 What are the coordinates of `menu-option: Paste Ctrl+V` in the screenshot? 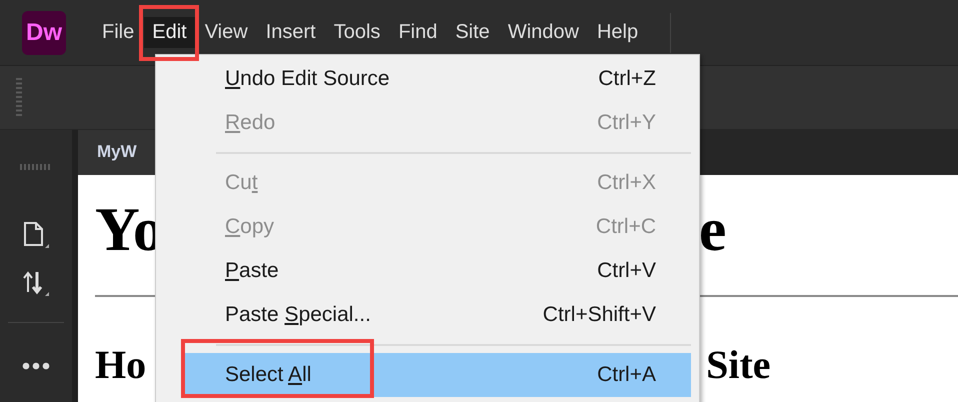 It's located at (436, 271).